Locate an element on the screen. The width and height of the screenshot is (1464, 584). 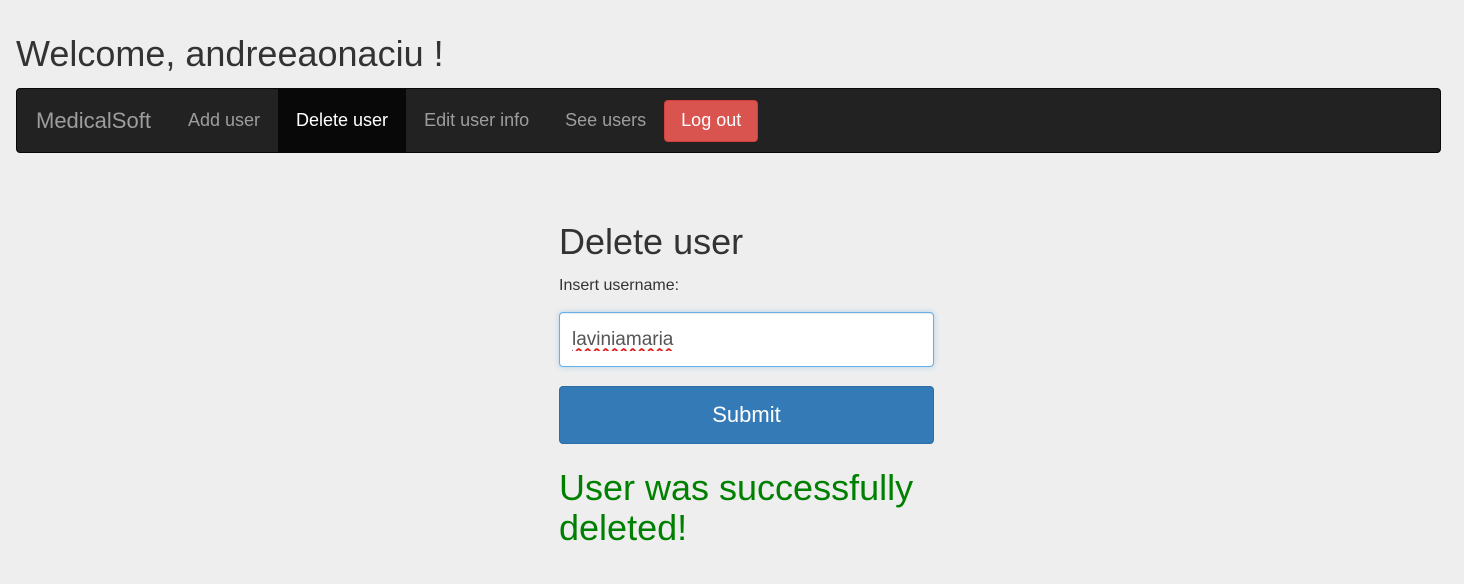
nav-item-delete-user: Delete user is located at coordinates (342, 120).